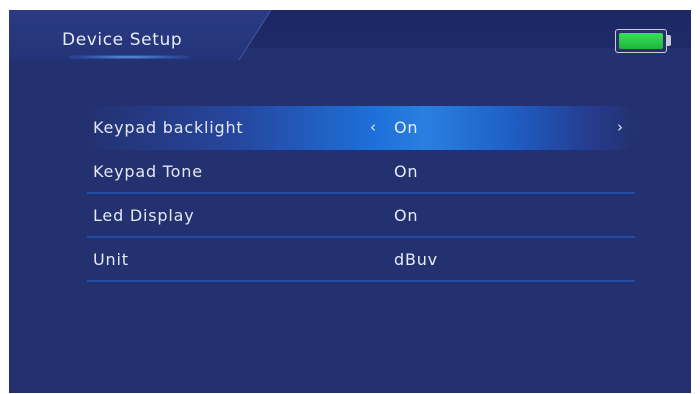  What do you see at coordinates (129, 57) in the screenshot?
I see `header-glow` at bounding box center [129, 57].